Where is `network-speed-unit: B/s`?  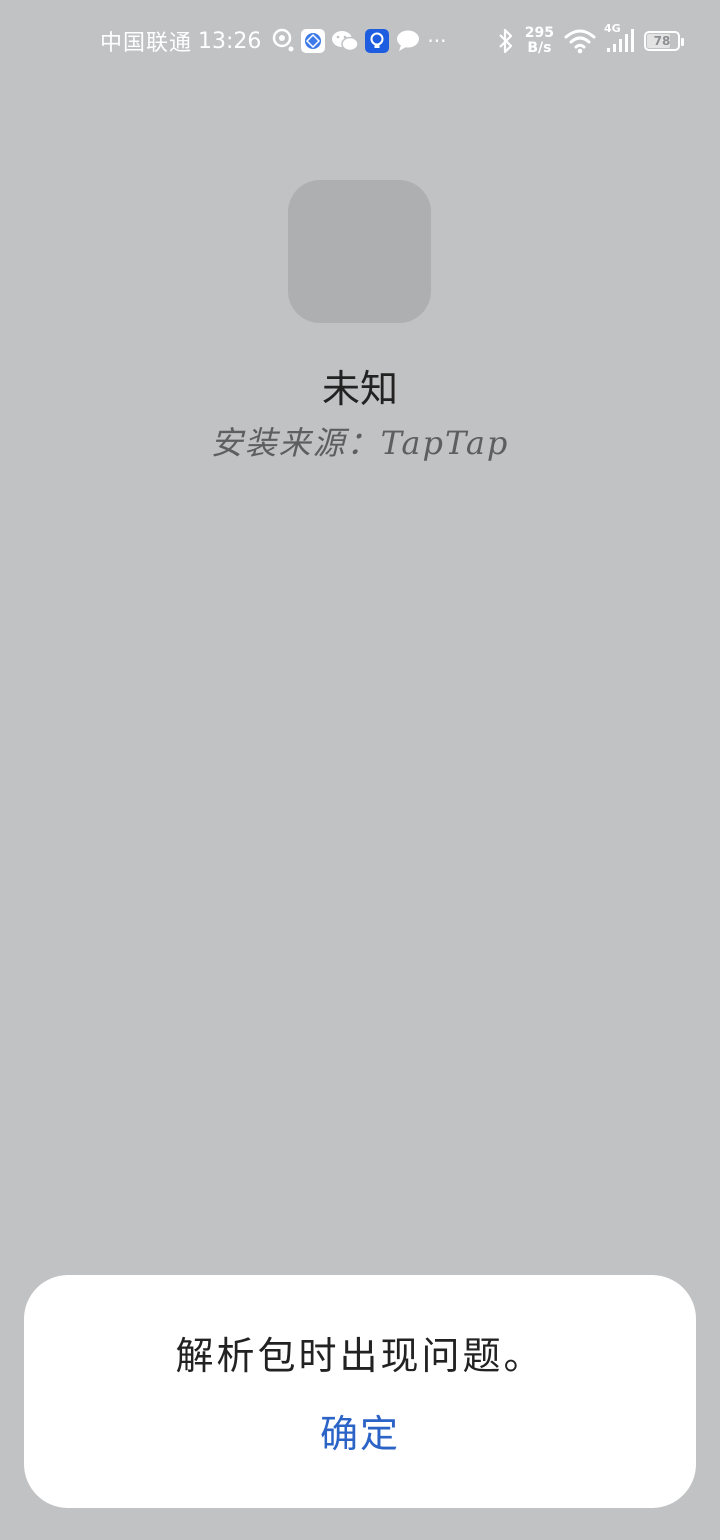 network-speed-unit: B/s is located at coordinates (539, 48).